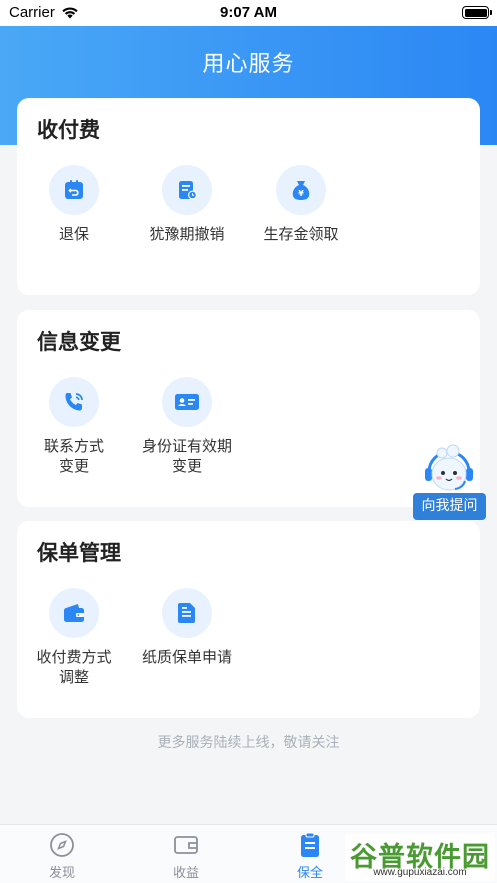  I want to click on clipboard-icon, so click(310, 845).